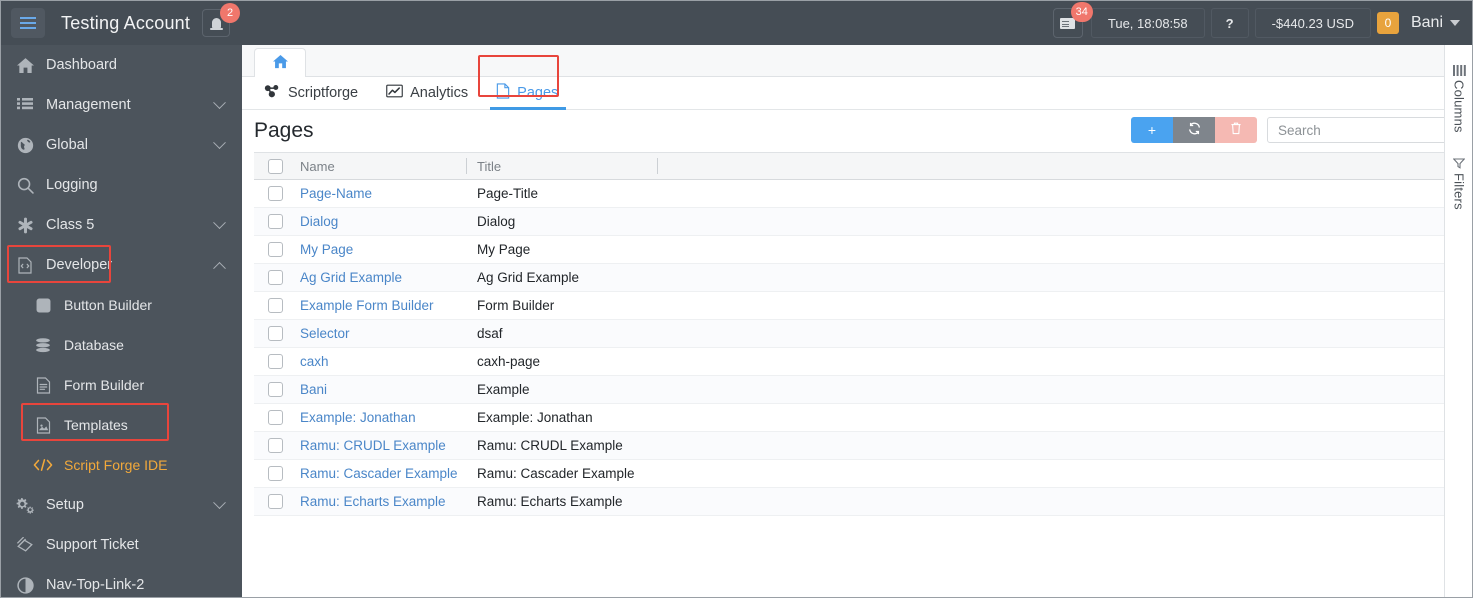  What do you see at coordinates (849, 250) in the screenshot?
I see `table-row: My Page My Page` at bounding box center [849, 250].